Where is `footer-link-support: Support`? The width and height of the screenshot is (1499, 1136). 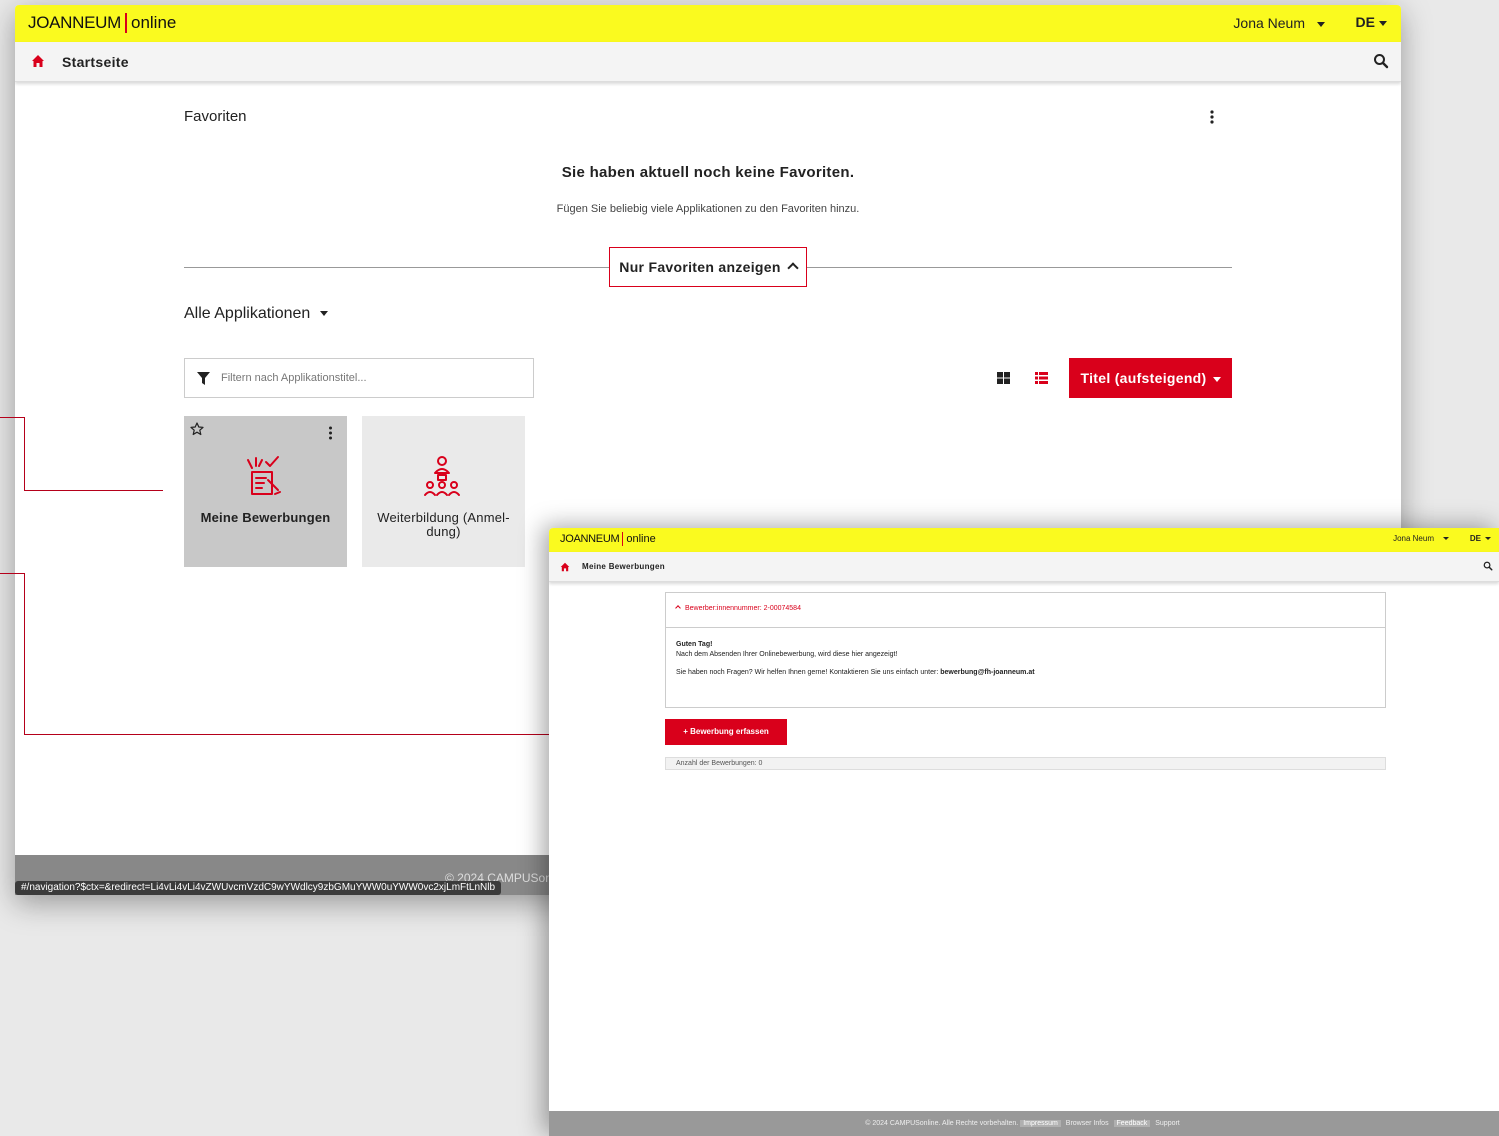 footer-link-support: Support is located at coordinates (1167, 1123).